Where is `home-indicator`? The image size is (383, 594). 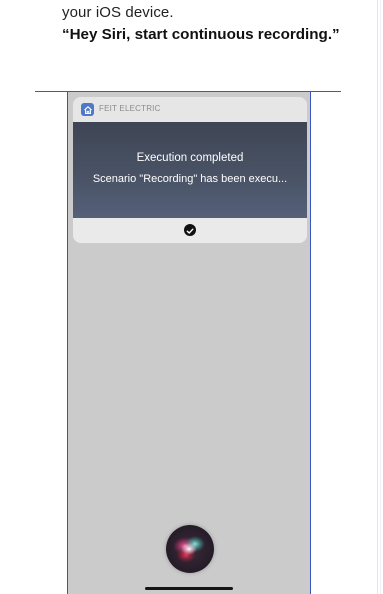 home-indicator is located at coordinates (189, 588).